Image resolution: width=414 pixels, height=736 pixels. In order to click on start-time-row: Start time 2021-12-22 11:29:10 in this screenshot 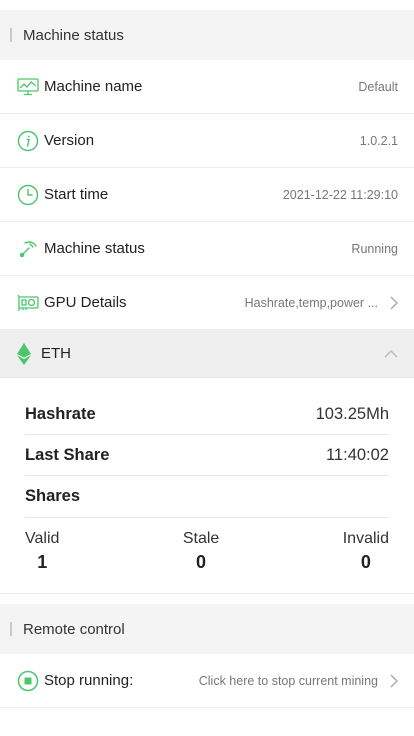, I will do `click(207, 195)`.